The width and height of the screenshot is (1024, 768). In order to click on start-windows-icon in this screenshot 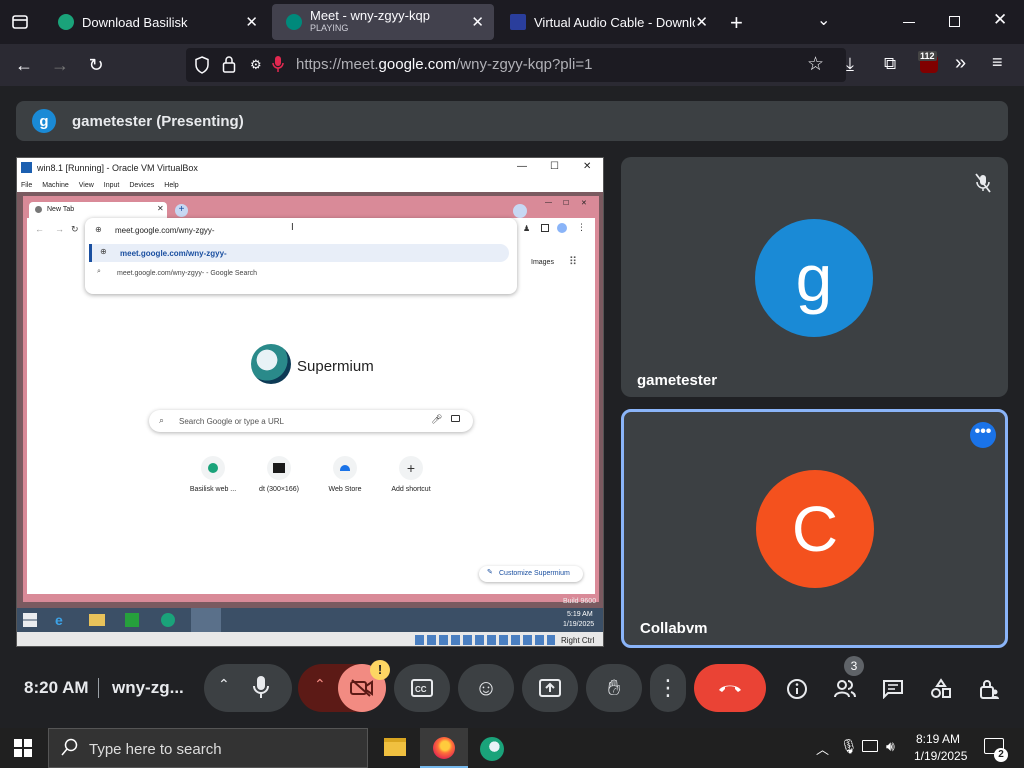, I will do `click(23, 750)`.